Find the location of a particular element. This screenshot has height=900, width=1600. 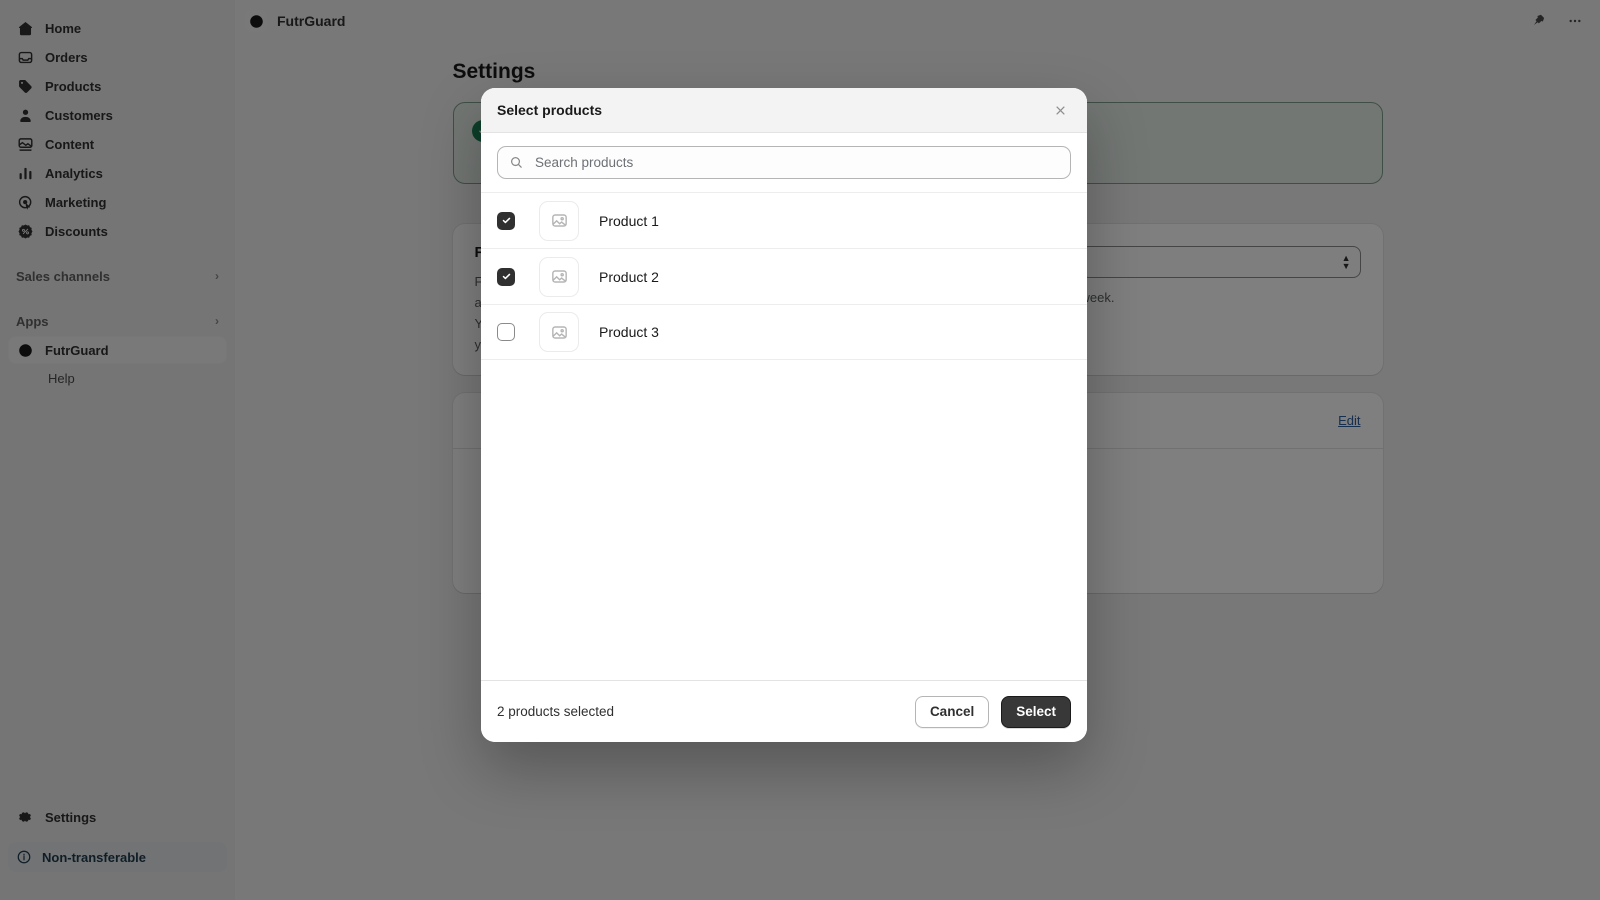

search-area is located at coordinates (784, 162).